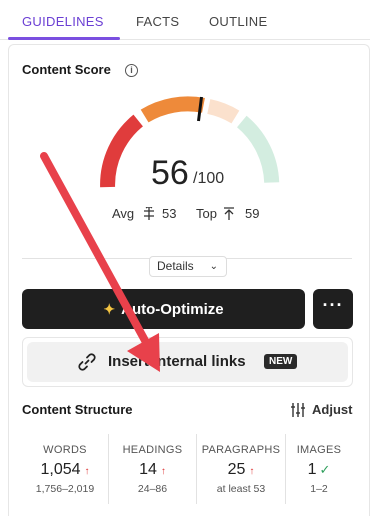  What do you see at coordinates (109, 309) in the screenshot?
I see `sparkle-icon: ✦` at bounding box center [109, 309].